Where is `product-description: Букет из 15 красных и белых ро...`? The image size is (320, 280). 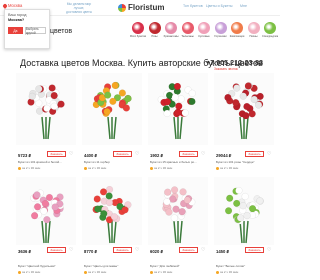 product-description: Букет из 15 красных и белых ро... is located at coordinates (173, 162).